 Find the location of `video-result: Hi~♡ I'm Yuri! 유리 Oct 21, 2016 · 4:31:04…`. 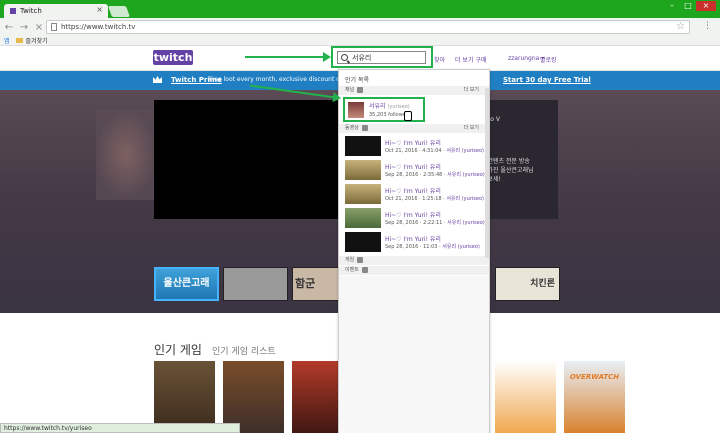

video-result: Hi~♡ I'm Yuri! 유리 Oct 21, 2016 · 4:31:04… is located at coordinates (415, 146).